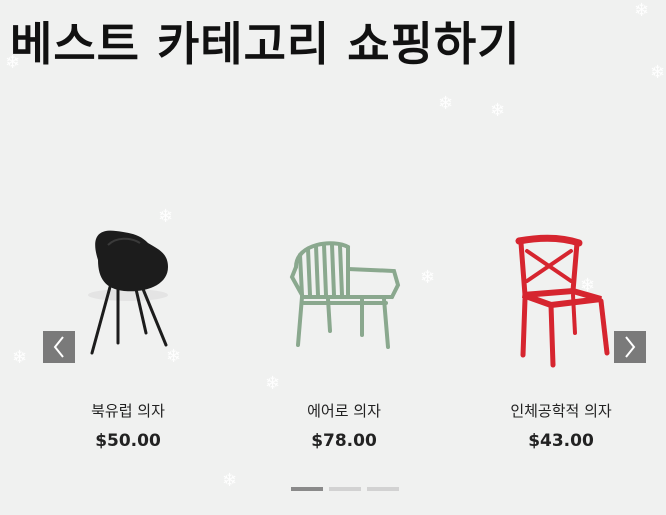 The height and width of the screenshot is (515, 666). I want to click on product-image-green-chair, so click(344, 300).